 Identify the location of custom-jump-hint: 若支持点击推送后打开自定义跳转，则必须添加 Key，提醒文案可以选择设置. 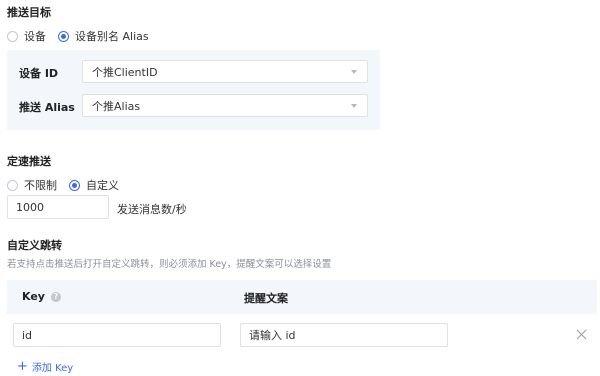
(169, 264).